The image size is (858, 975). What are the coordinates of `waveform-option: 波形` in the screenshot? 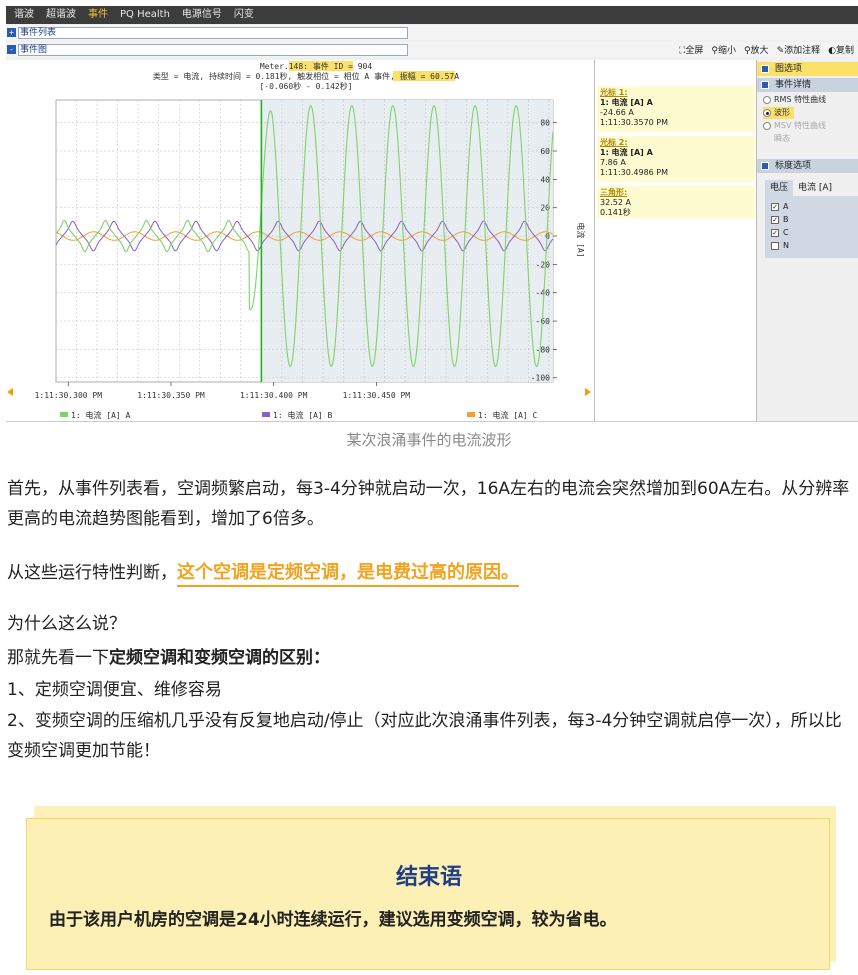 It's located at (778, 113).